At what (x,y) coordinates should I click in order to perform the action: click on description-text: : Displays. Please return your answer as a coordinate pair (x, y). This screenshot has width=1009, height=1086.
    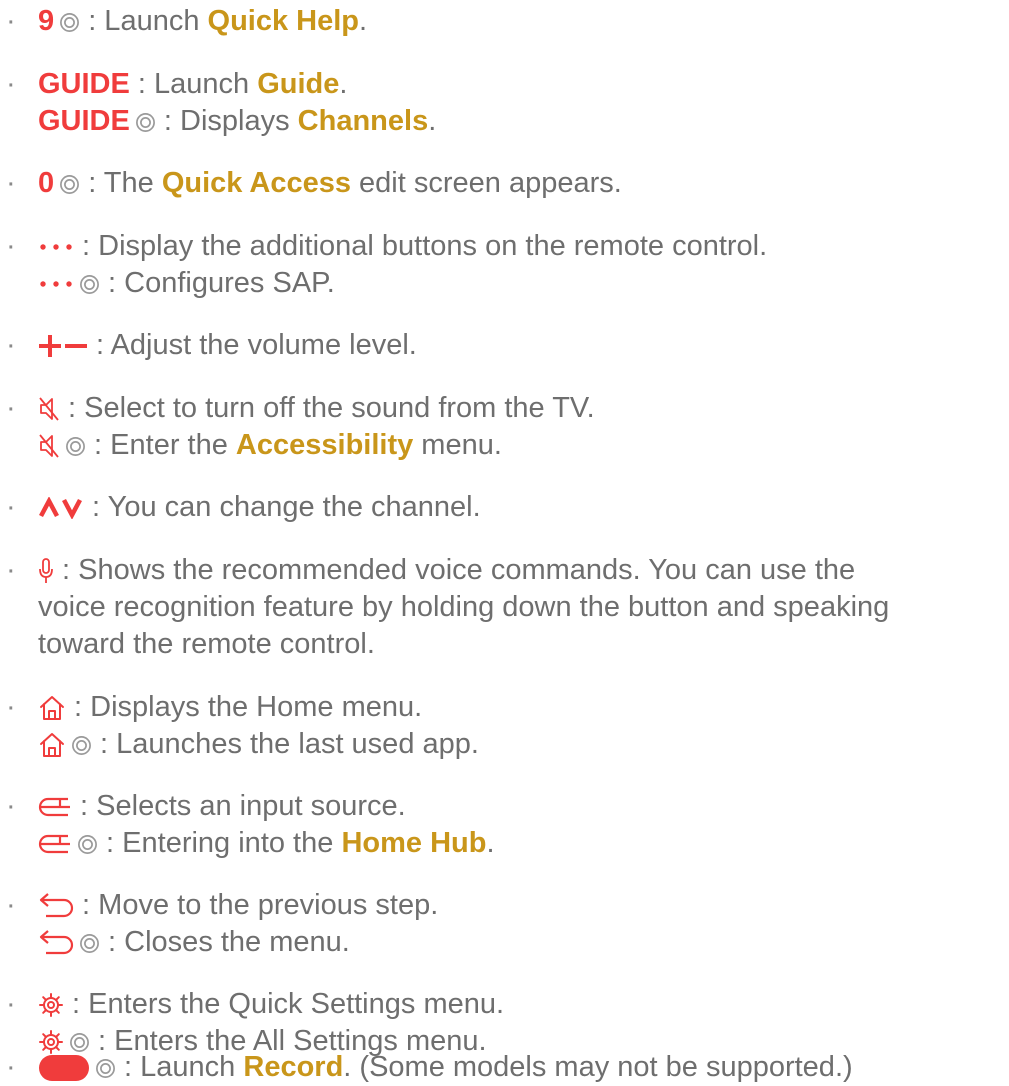
    Looking at the image, I should click on (226, 121).